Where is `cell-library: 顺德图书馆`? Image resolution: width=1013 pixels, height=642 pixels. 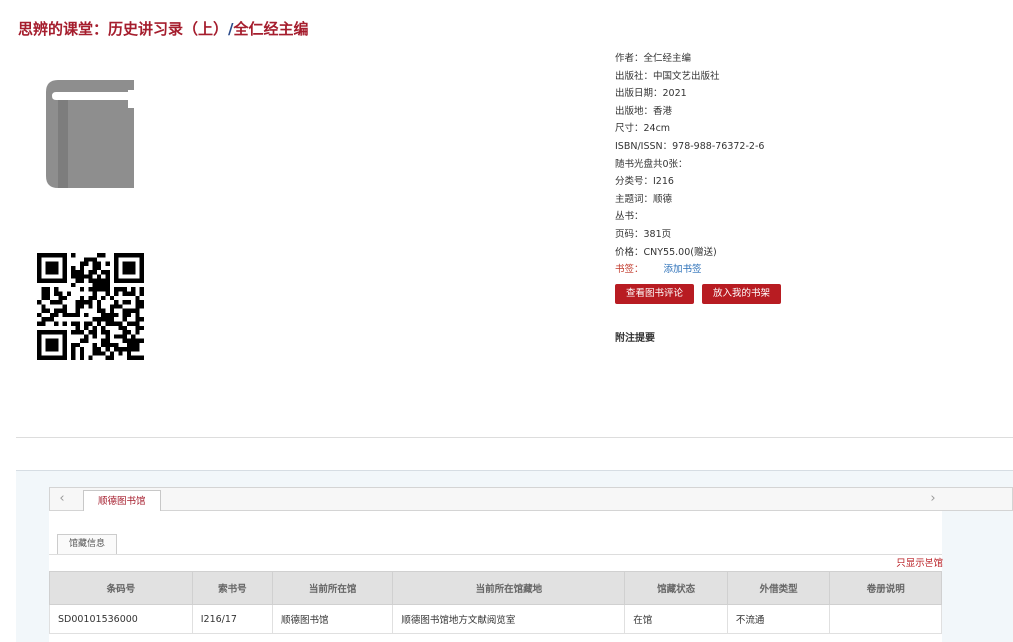 cell-library: 顺德图书馆 is located at coordinates (332, 619).